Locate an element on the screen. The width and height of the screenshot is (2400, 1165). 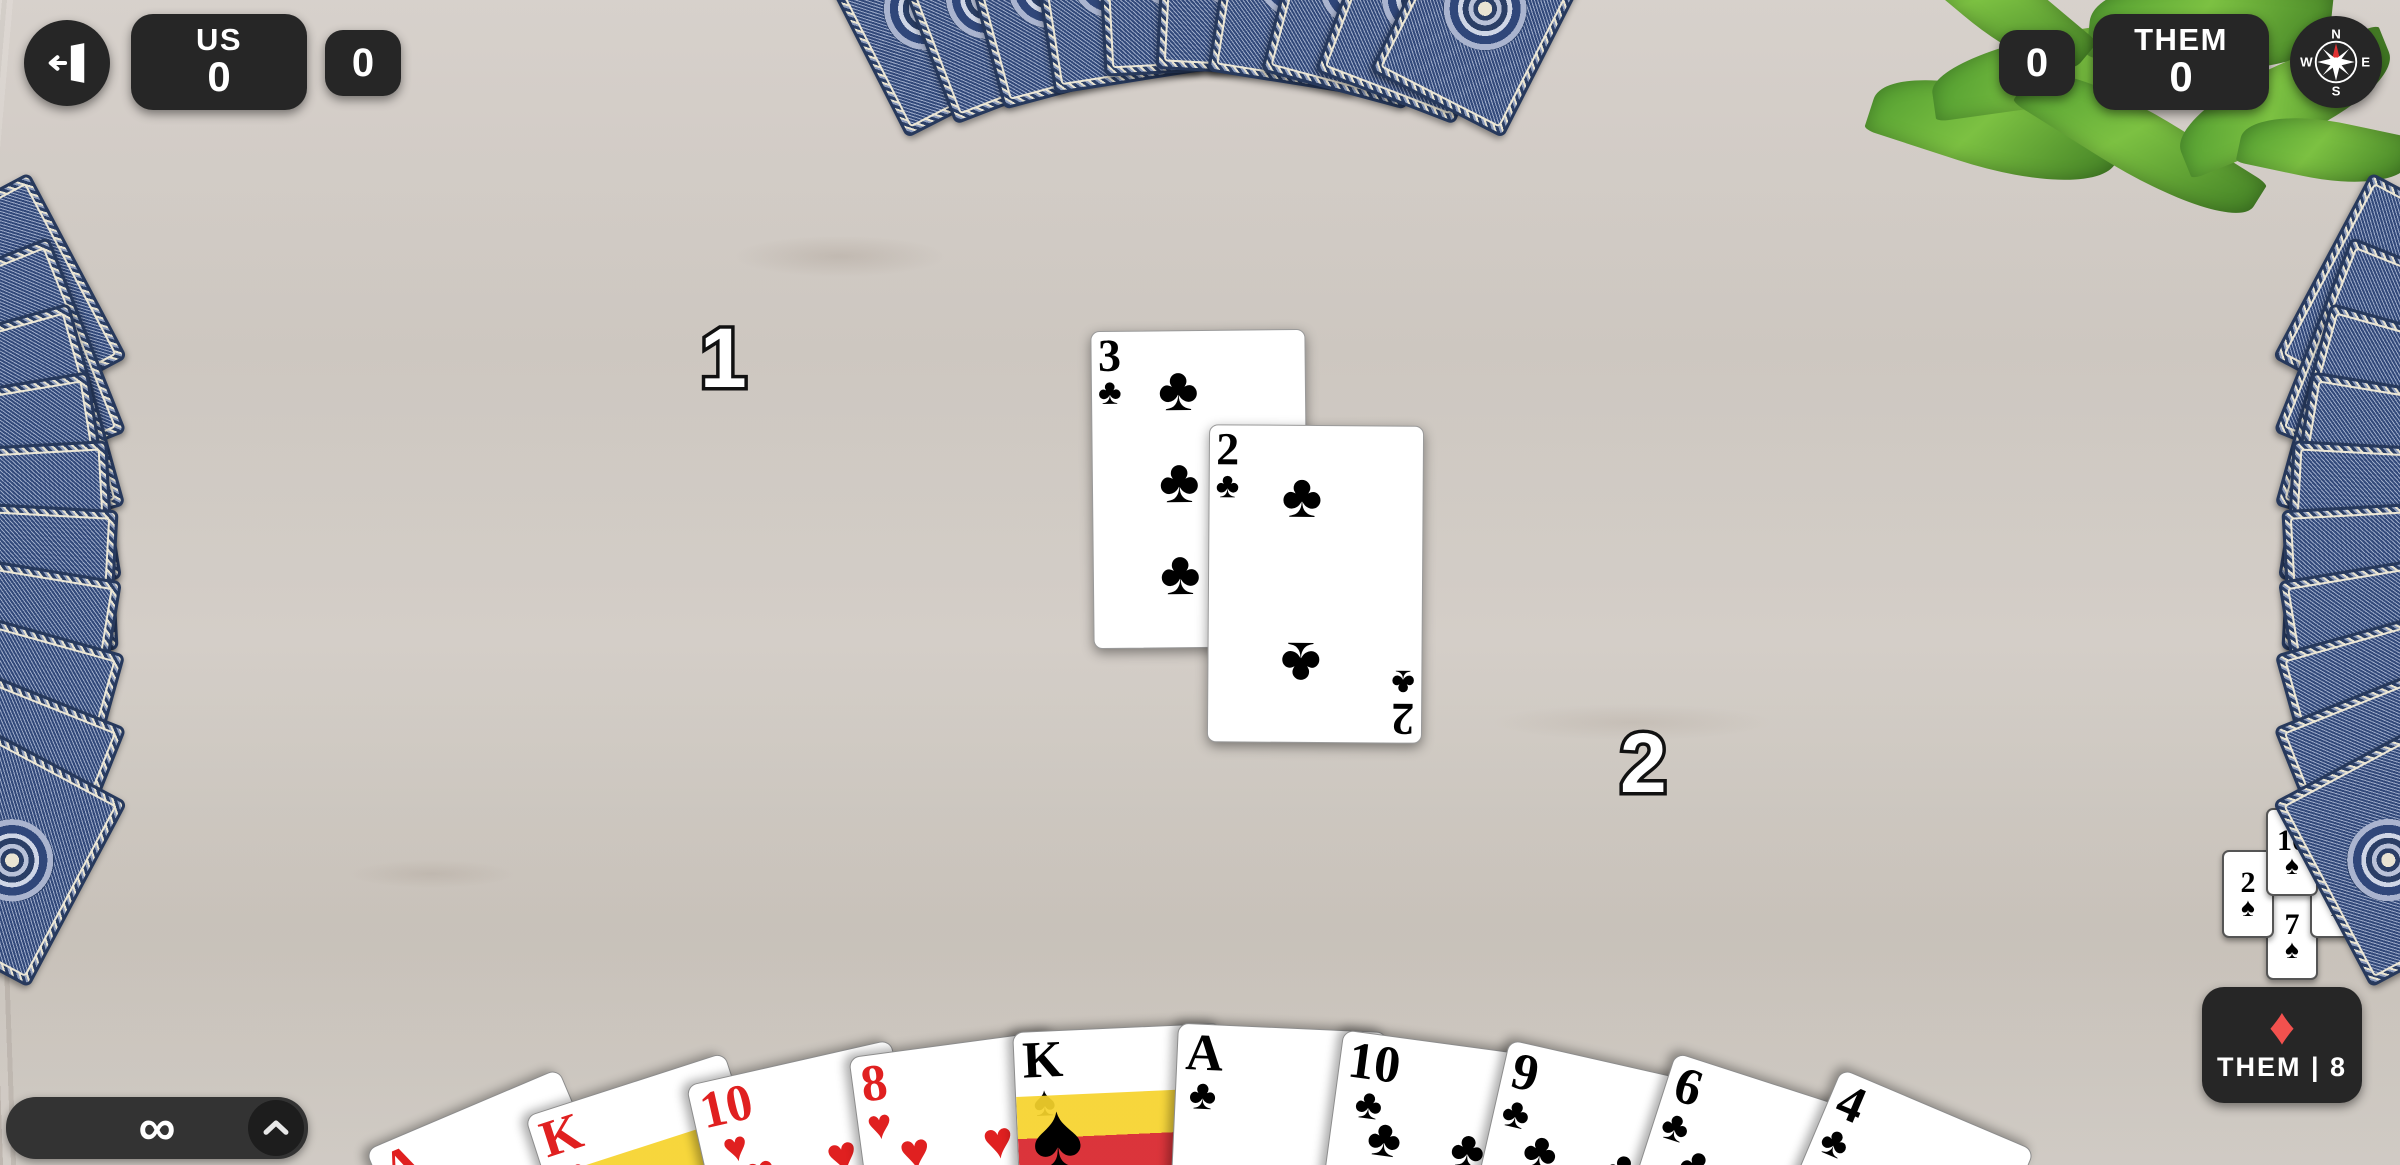
compass-icon: N S E W is located at coordinates (2336, 62).